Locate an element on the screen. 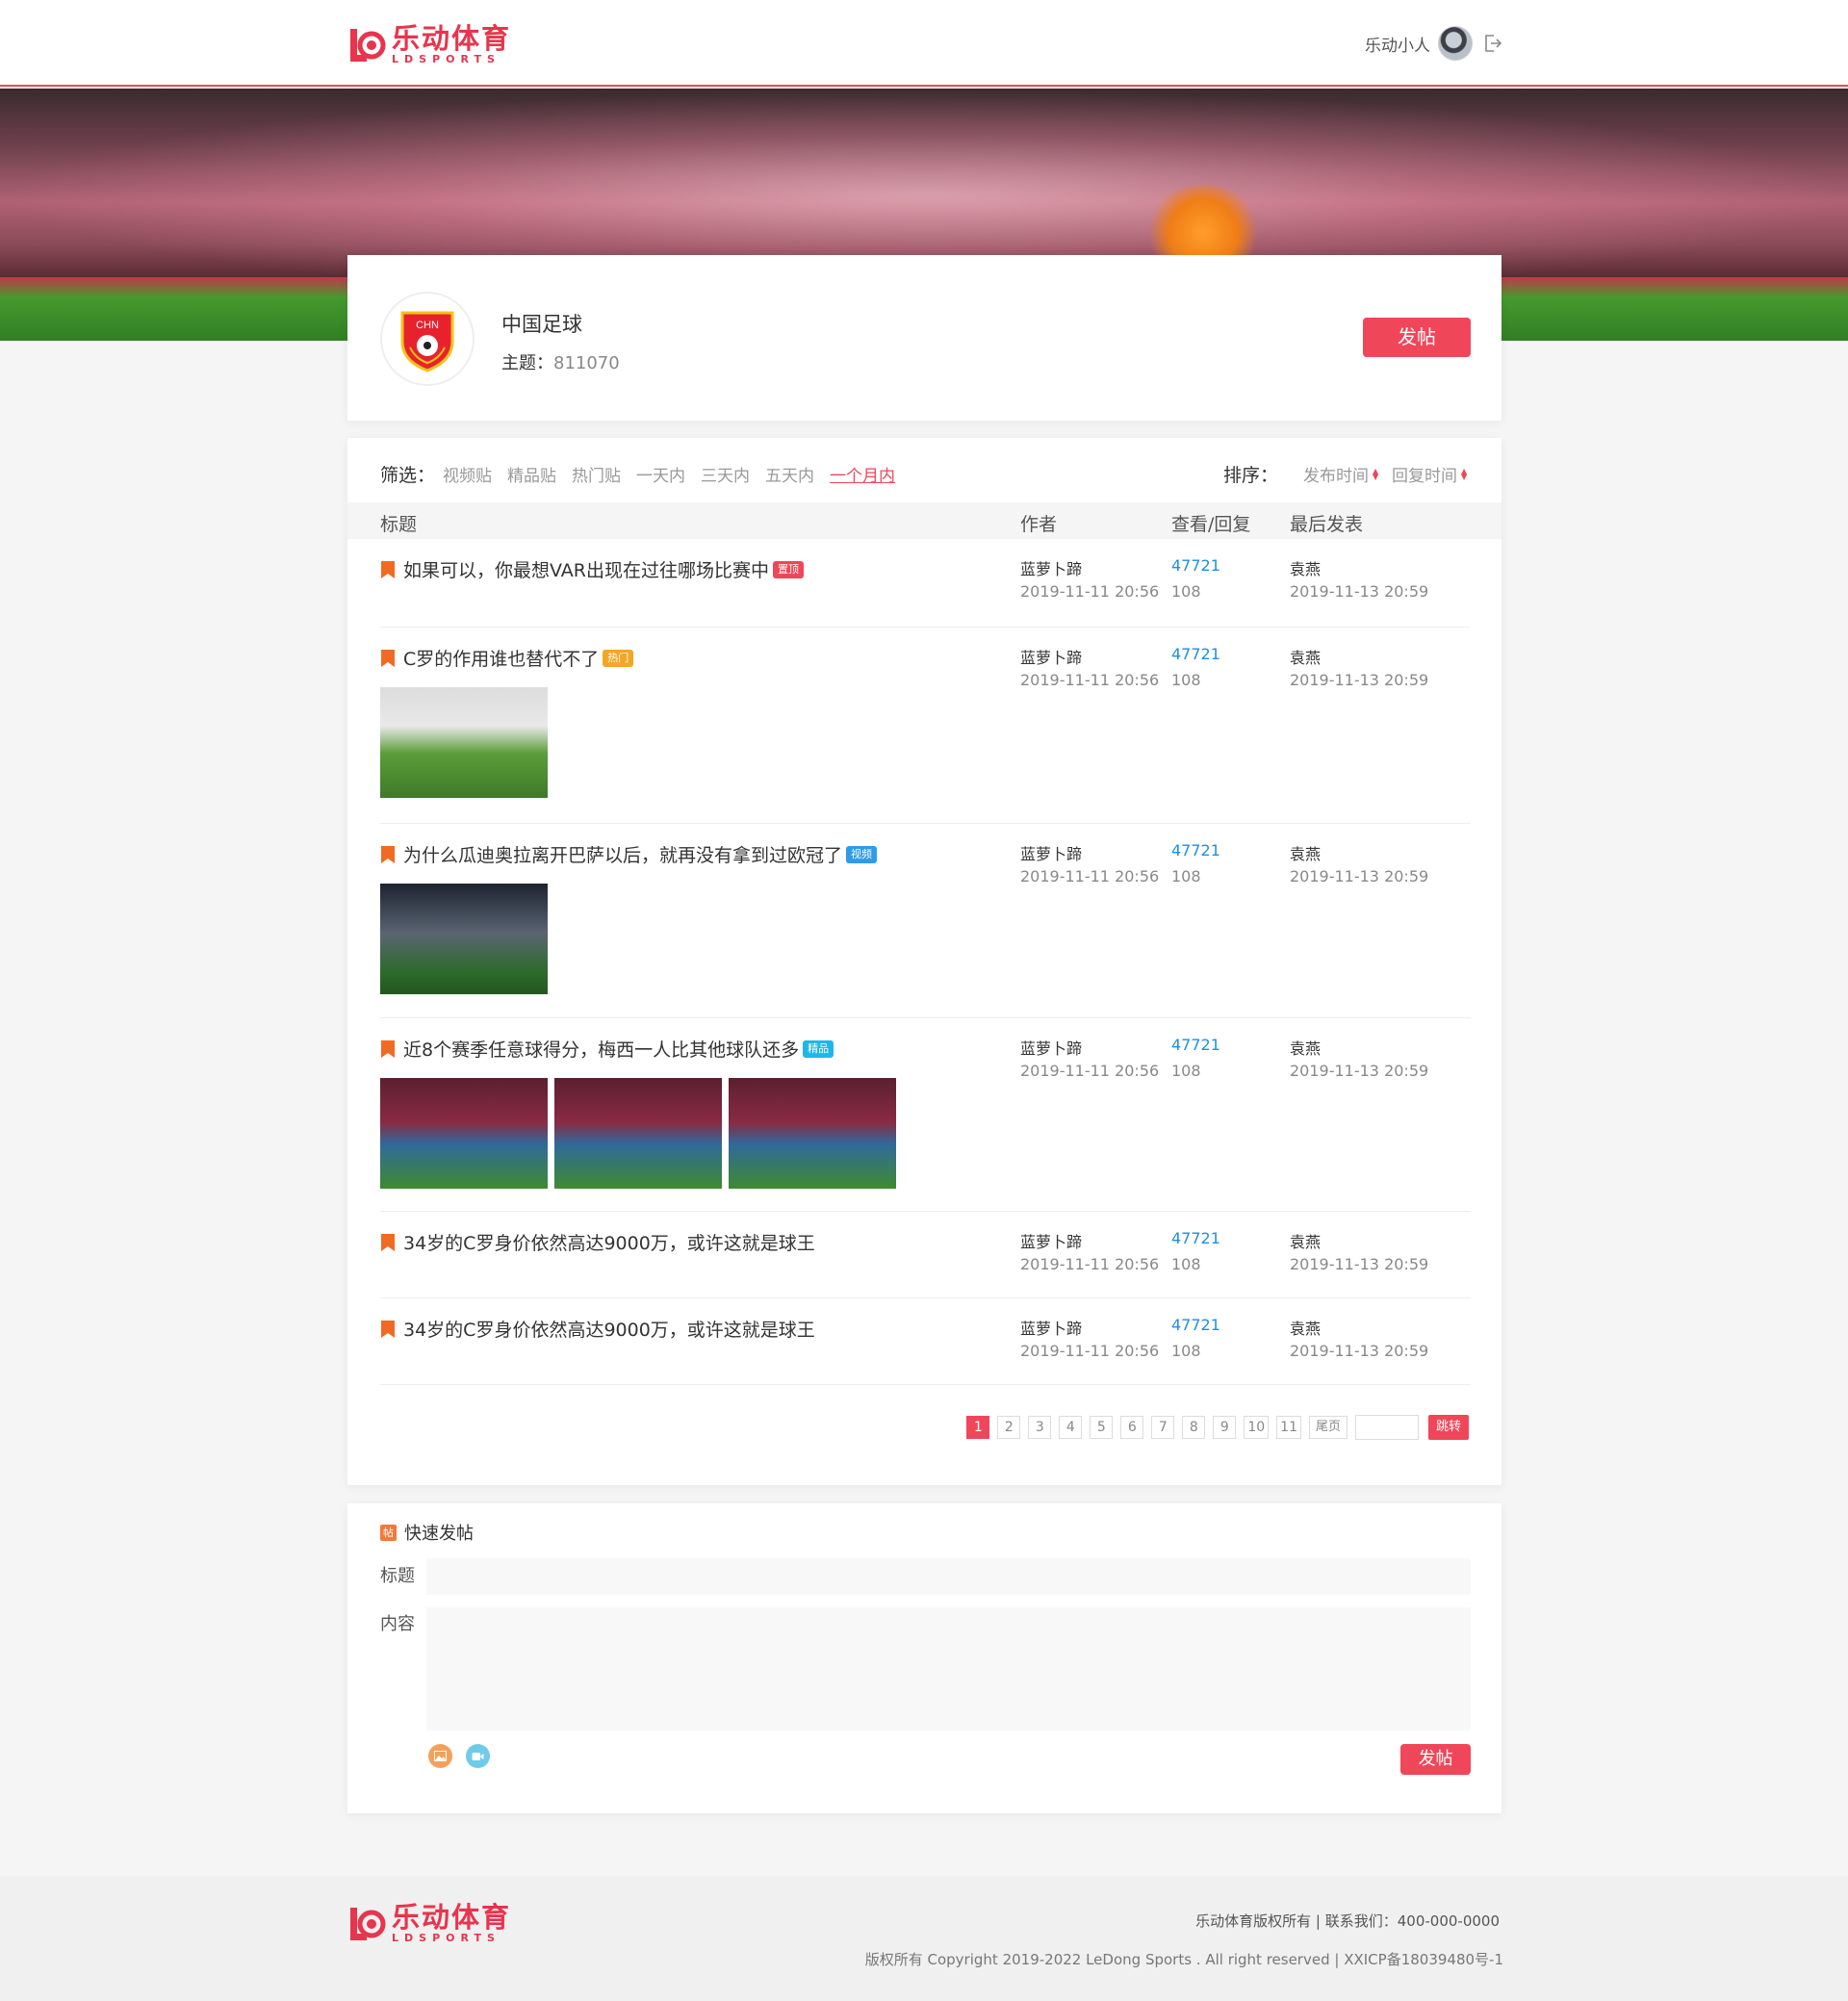 The width and height of the screenshot is (1848, 2001). filter-label: 筛选： is located at coordinates (408, 475).